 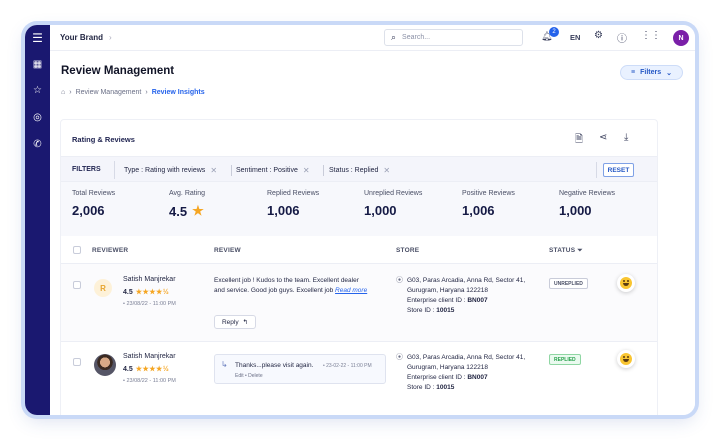 I want to click on location-pin-icon: ⦿, so click(x=399, y=280).